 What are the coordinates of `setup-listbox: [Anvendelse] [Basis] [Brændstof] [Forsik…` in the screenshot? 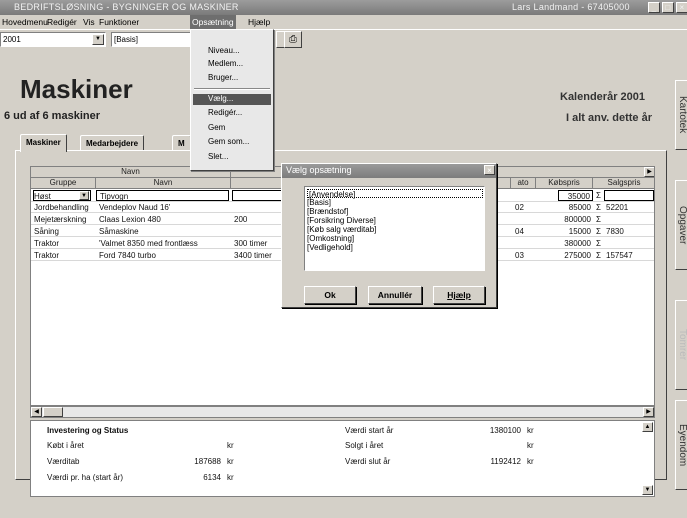 It's located at (394, 228).